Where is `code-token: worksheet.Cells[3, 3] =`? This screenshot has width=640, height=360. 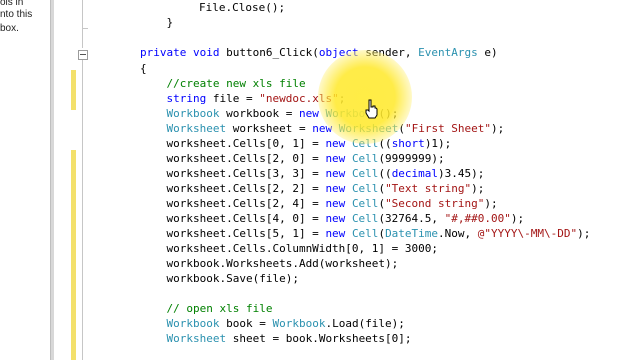 code-token: worksheet.Cells[3, 3] = is located at coordinates (233, 173).